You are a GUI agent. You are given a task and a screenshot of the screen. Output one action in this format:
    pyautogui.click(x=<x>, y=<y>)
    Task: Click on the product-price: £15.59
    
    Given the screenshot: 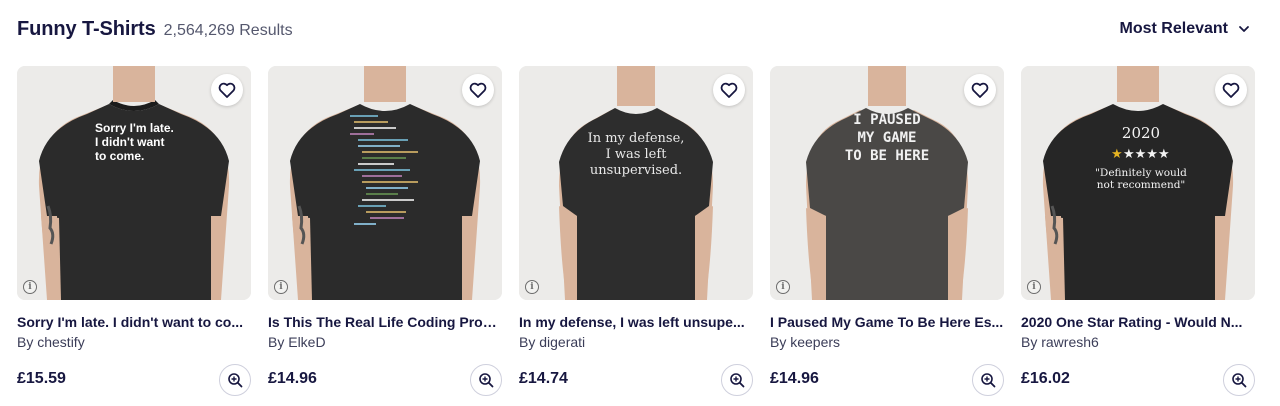 What is the action you would take?
    pyautogui.click(x=41, y=378)
    